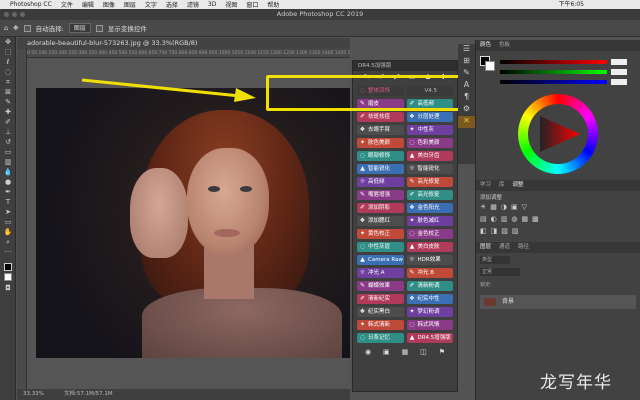 This screenshot has width=640, height=400. I want to click on dodge-tool-icon: ●, so click(8, 182).